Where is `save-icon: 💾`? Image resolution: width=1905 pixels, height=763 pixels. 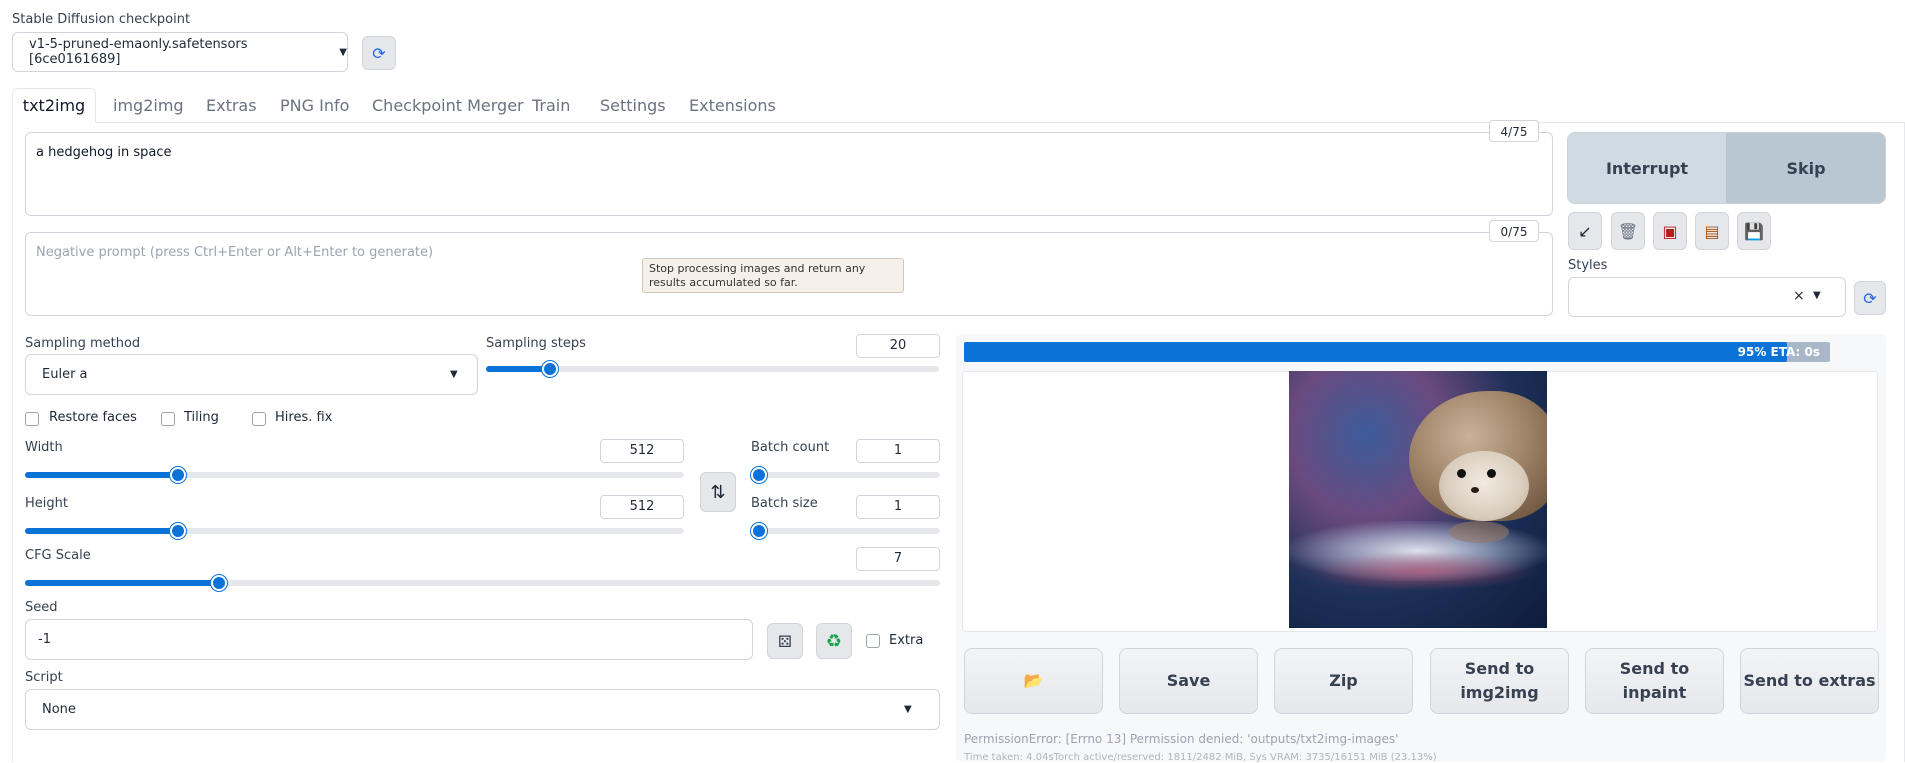 save-icon: 💾 is located at coordinates (1754, 231).